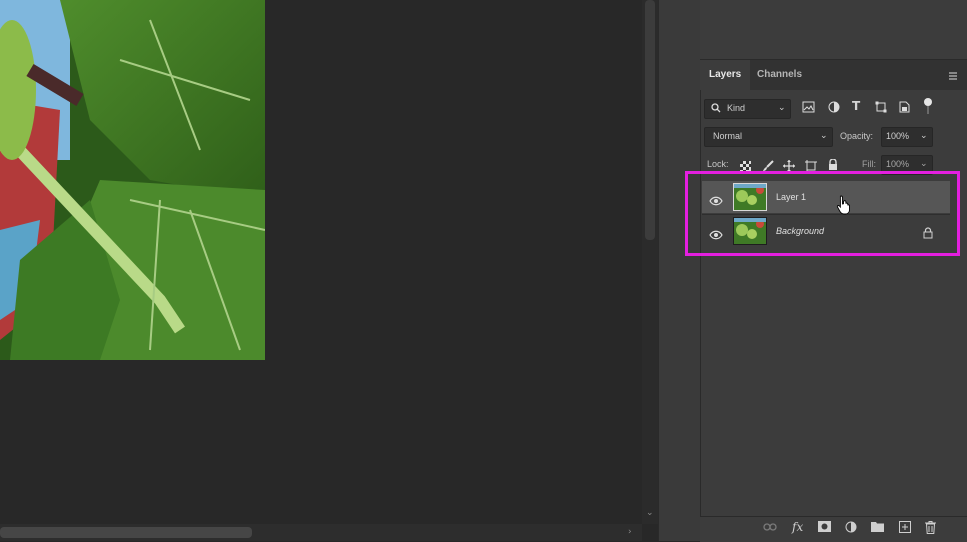 The width and height of the screenshot is (967, 542). I want to click on blend-mode-dropdown: Normal ⌄, so click(768, 137).